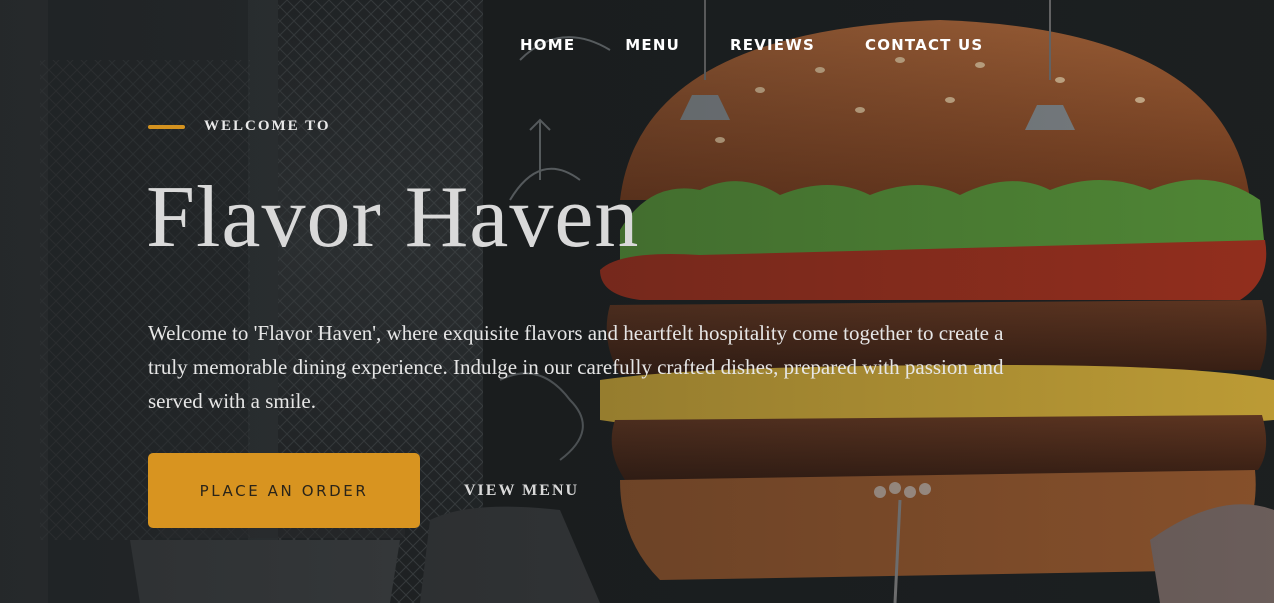  Describe the element at coordinates (166, 126) in the screenshot. I see `accent-bar` at that location.